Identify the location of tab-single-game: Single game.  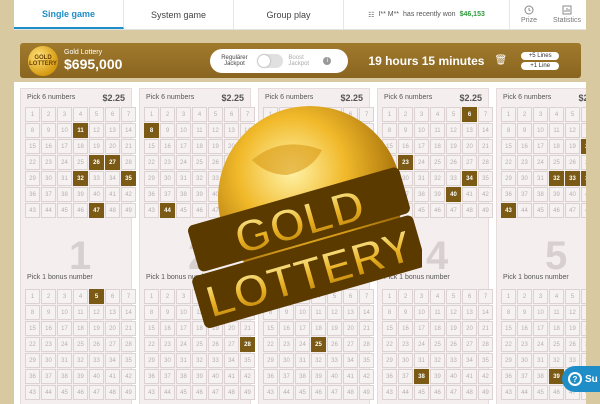
(69, 14).